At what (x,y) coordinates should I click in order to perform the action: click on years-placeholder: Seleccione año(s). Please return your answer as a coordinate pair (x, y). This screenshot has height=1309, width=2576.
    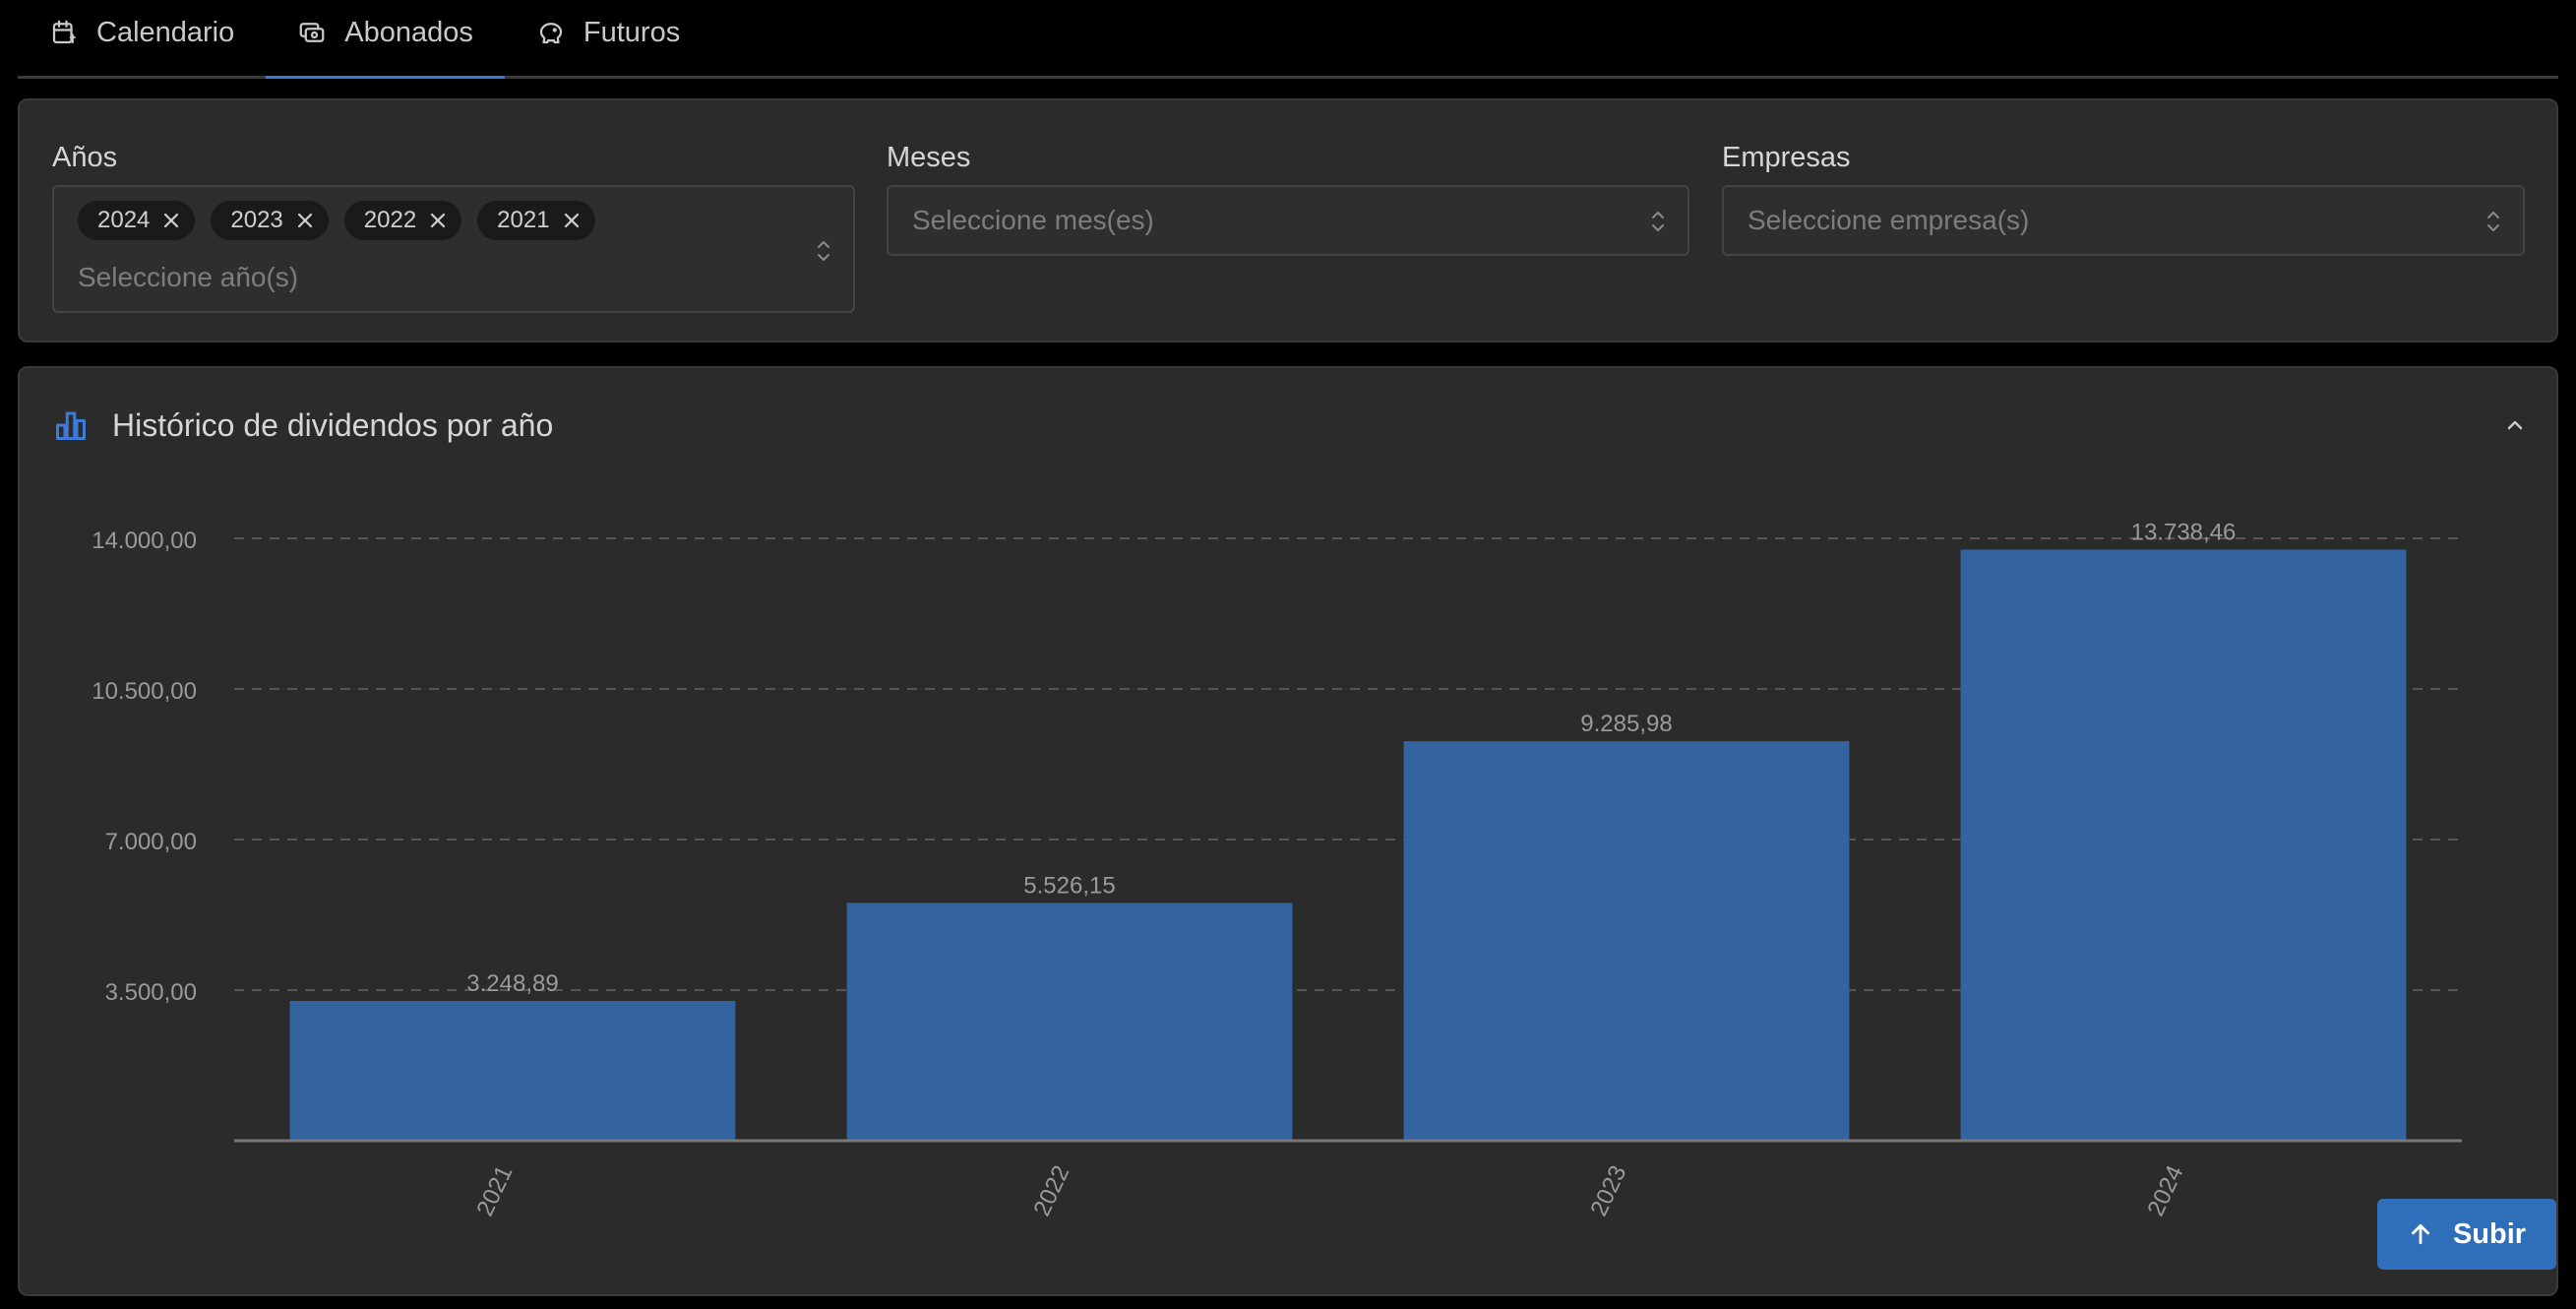
    Looking at the image, I should click on (188, 277).